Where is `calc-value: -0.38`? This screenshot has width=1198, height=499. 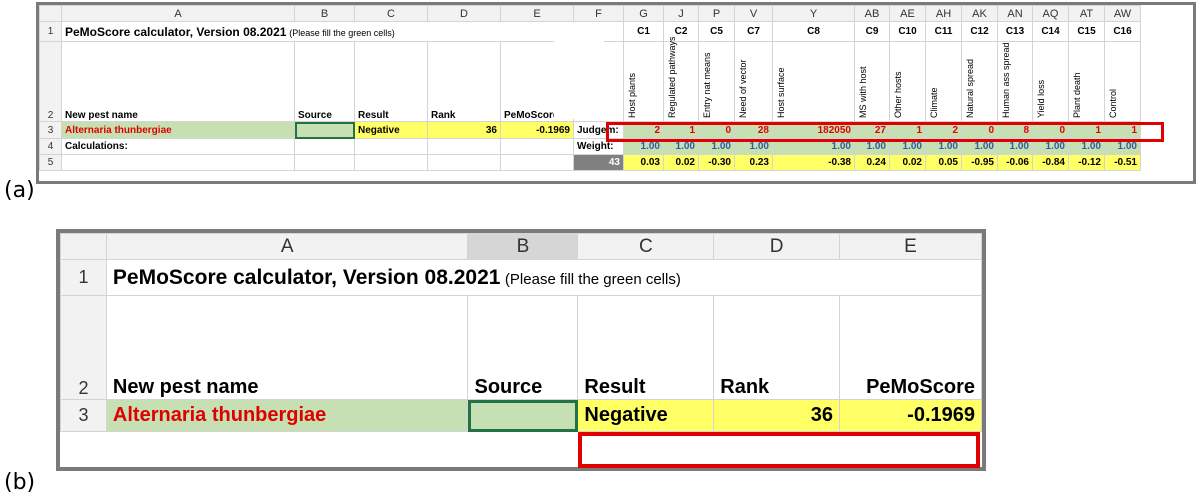
calc-value: -0.38 is located at coordinates (813, 162).